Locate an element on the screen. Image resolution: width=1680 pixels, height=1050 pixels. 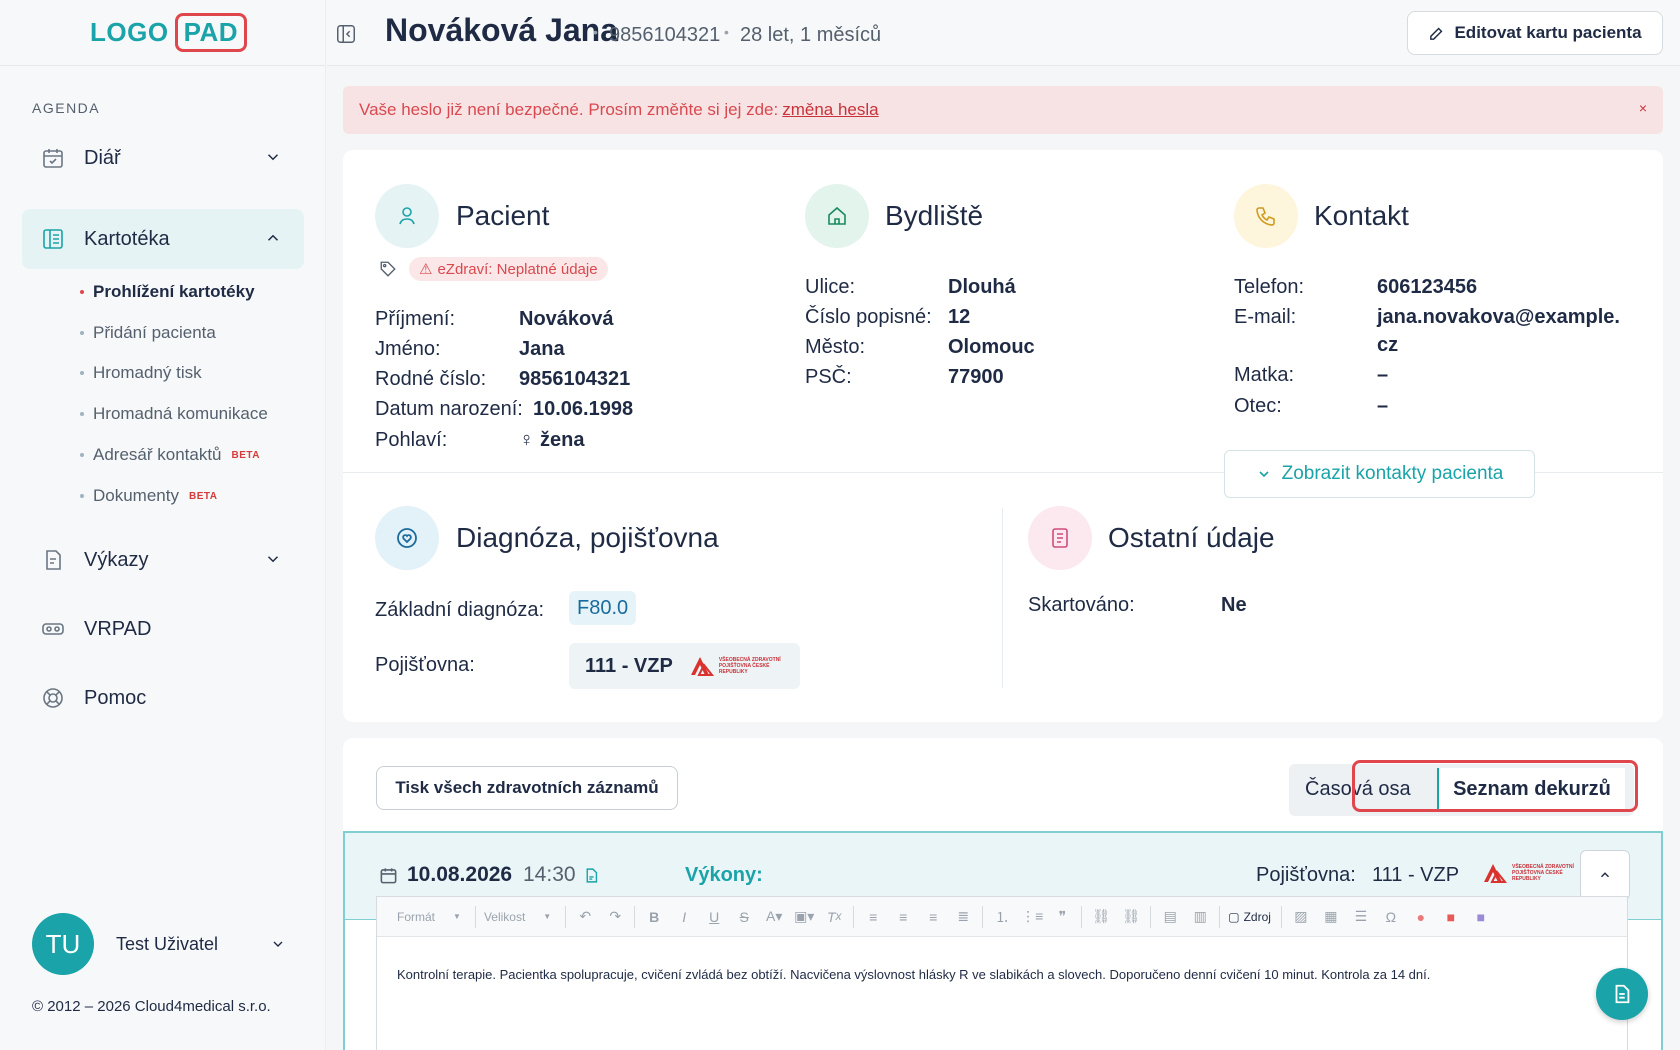
ezdravi-text: eZdraví: Neplatné údaje is located at coordinates (517, 269).